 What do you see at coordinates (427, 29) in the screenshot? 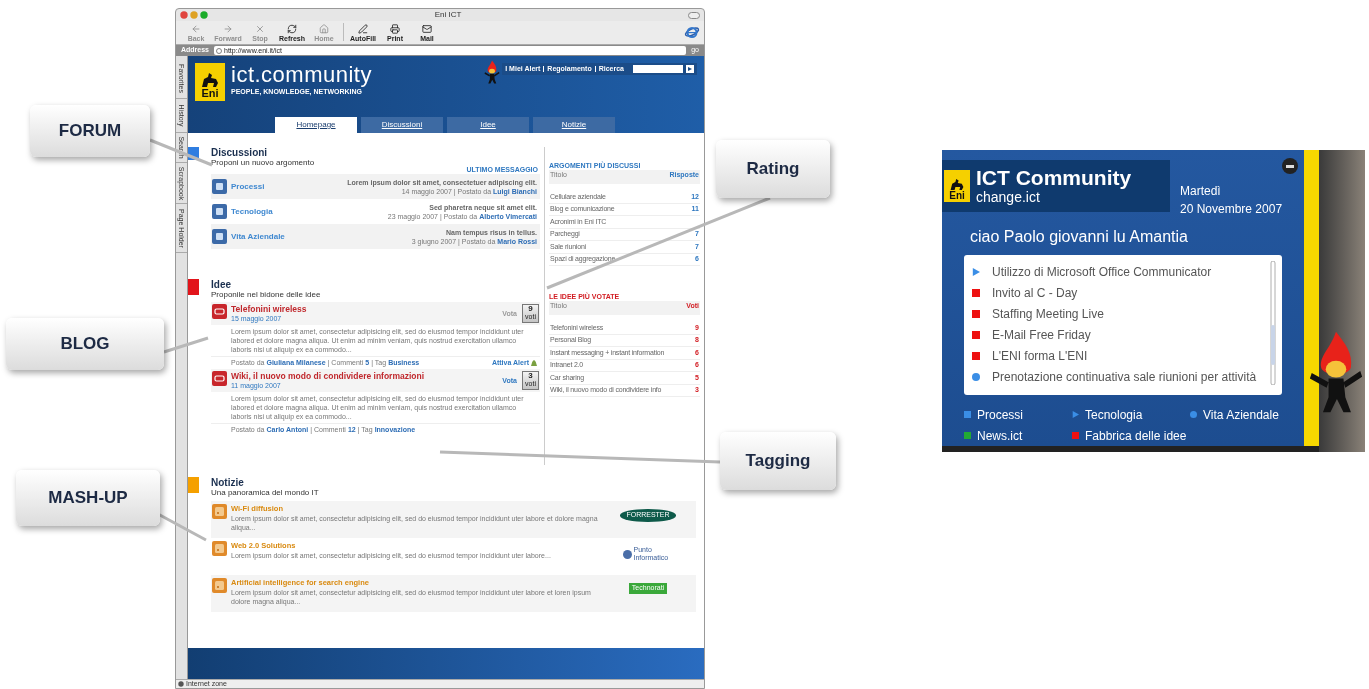
I see `mail-icon` at bounding box center [427, 29].